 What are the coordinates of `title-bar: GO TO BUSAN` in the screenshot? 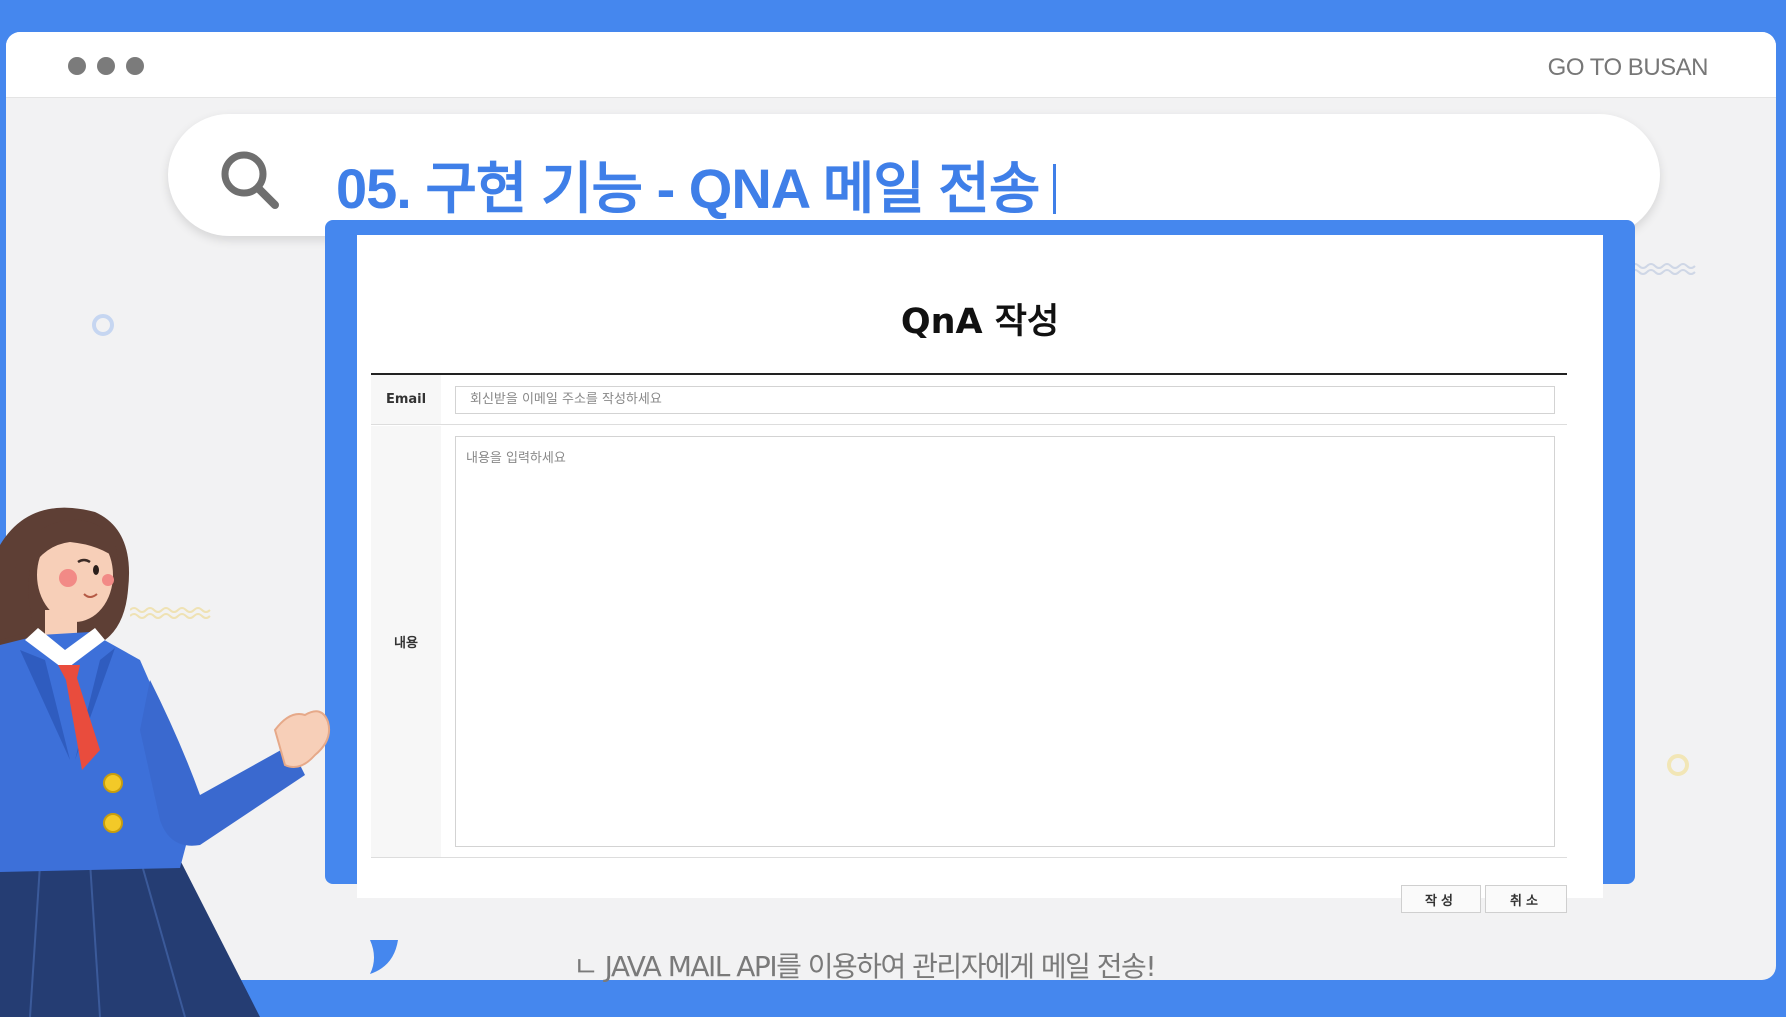 It's located at (891, 65).